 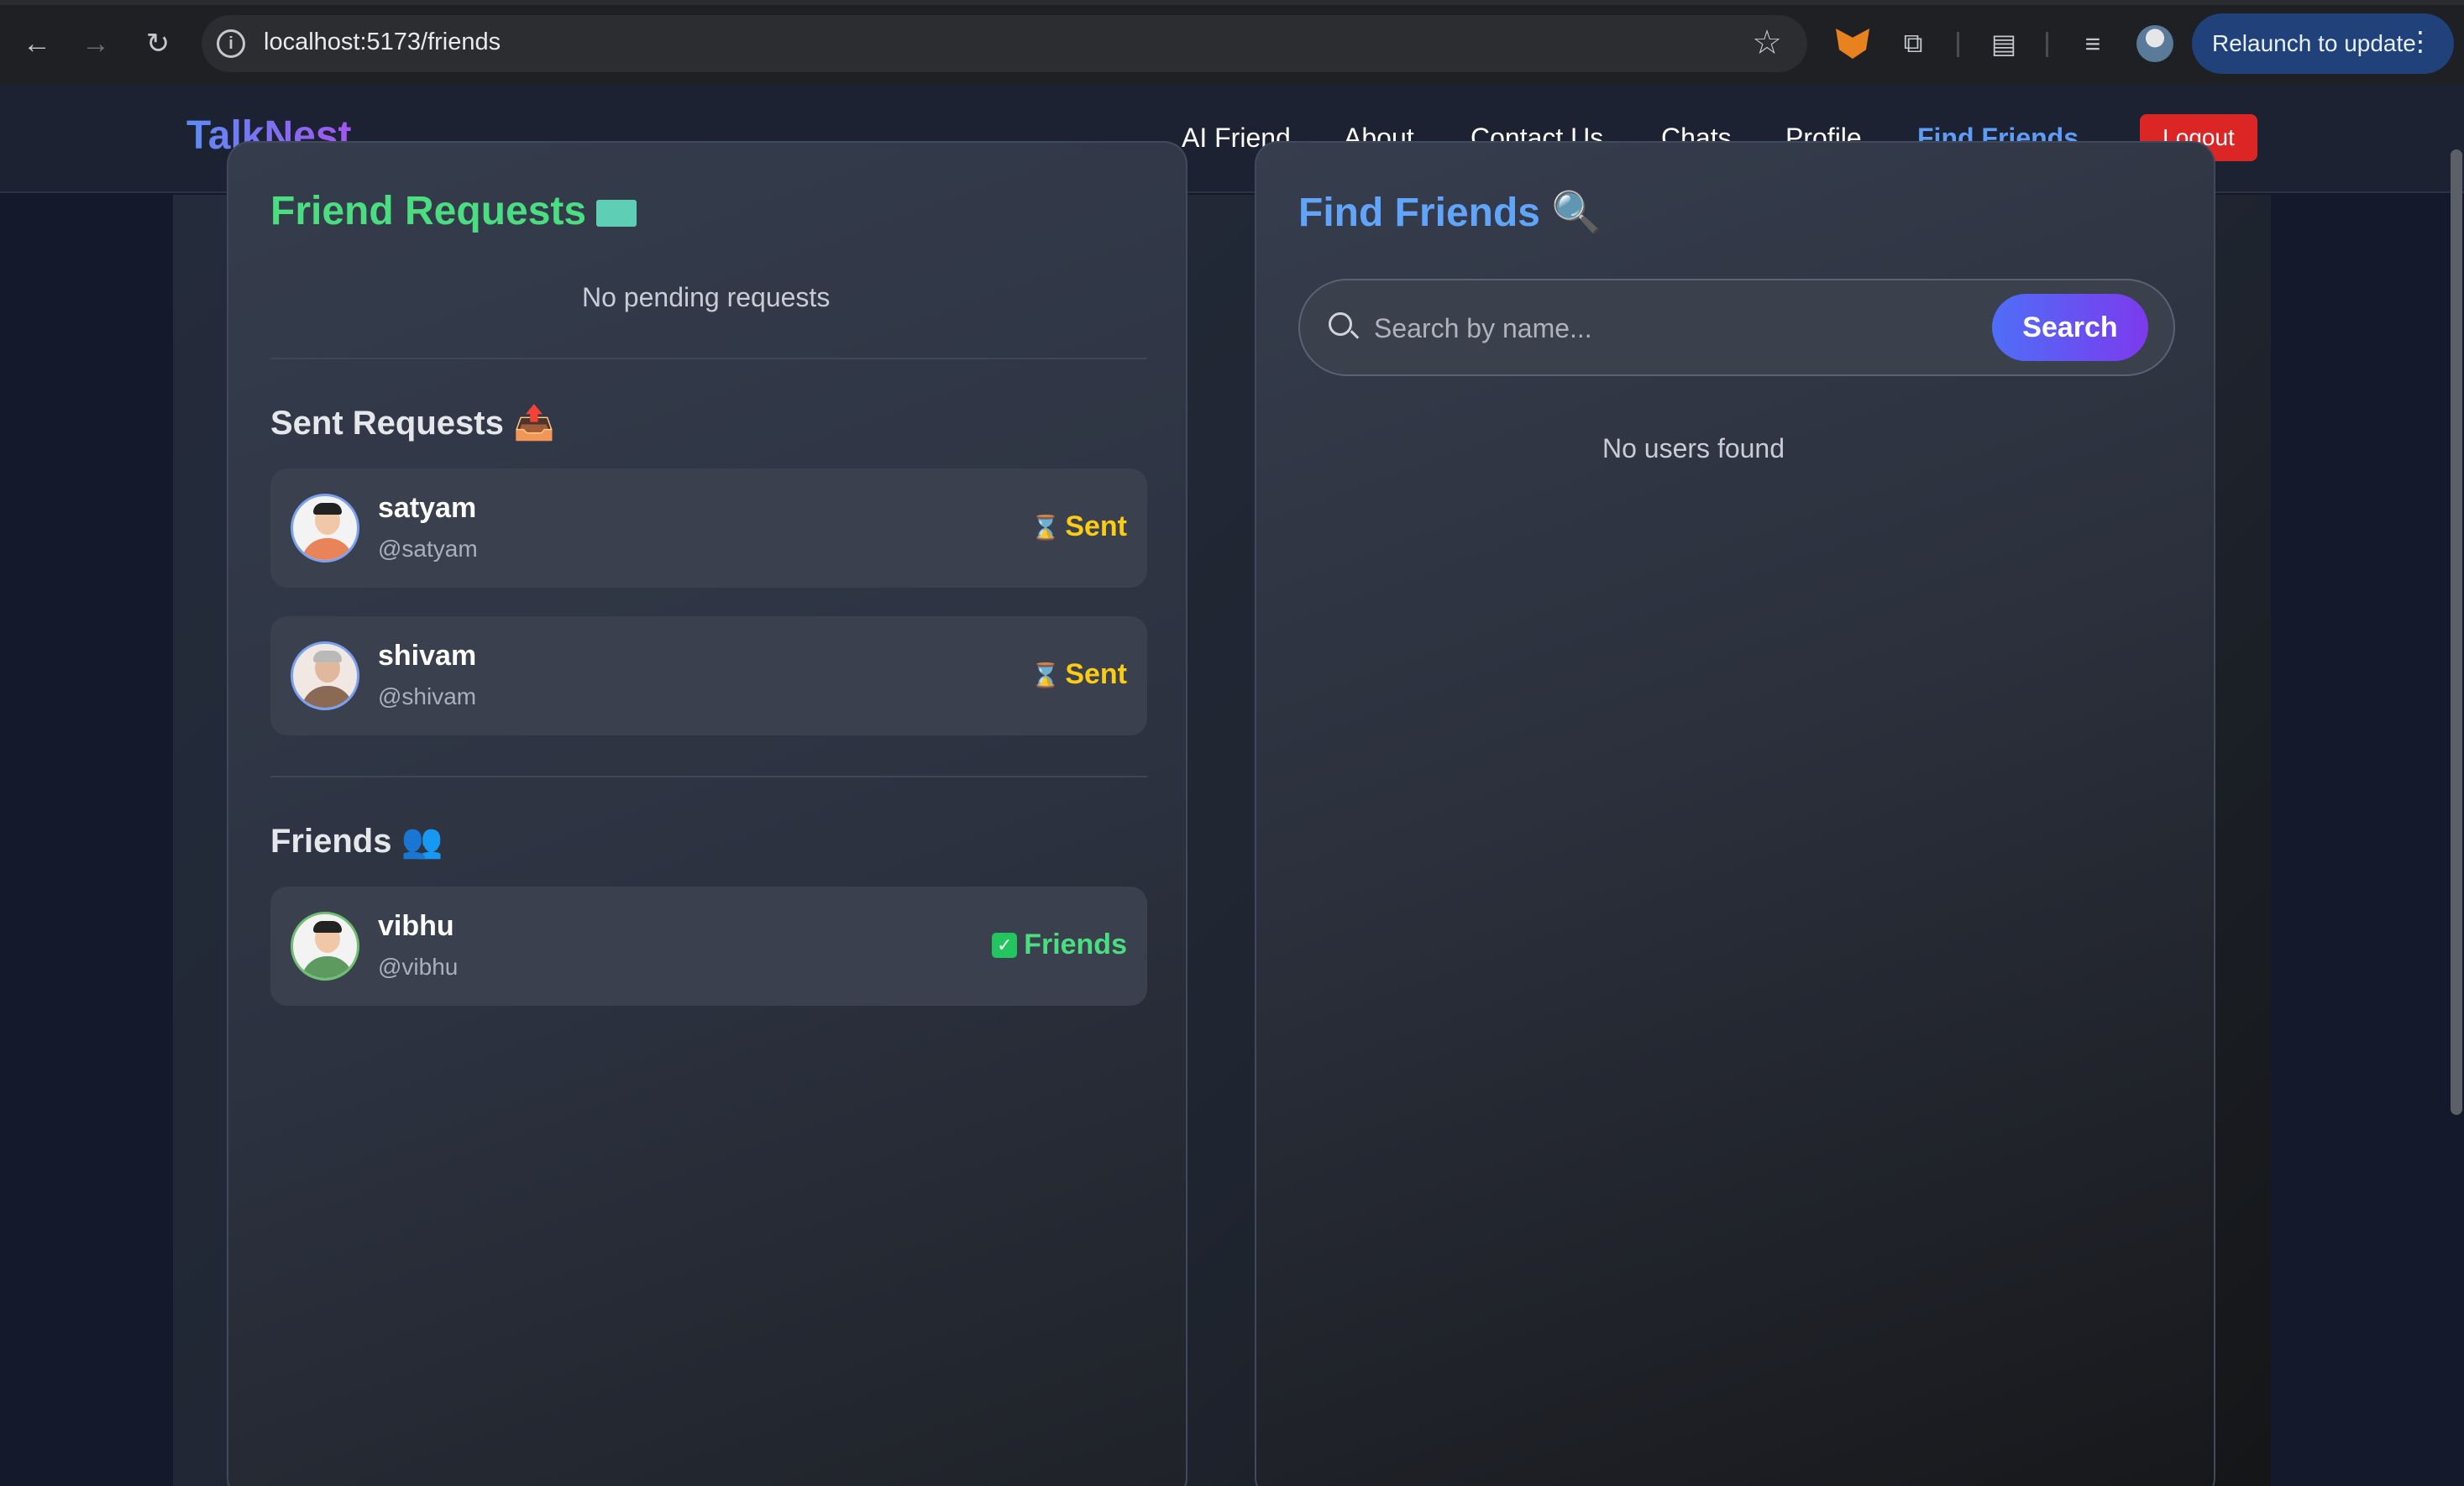 I want to click on search-bar: Search, so click(x=1737, y=328).